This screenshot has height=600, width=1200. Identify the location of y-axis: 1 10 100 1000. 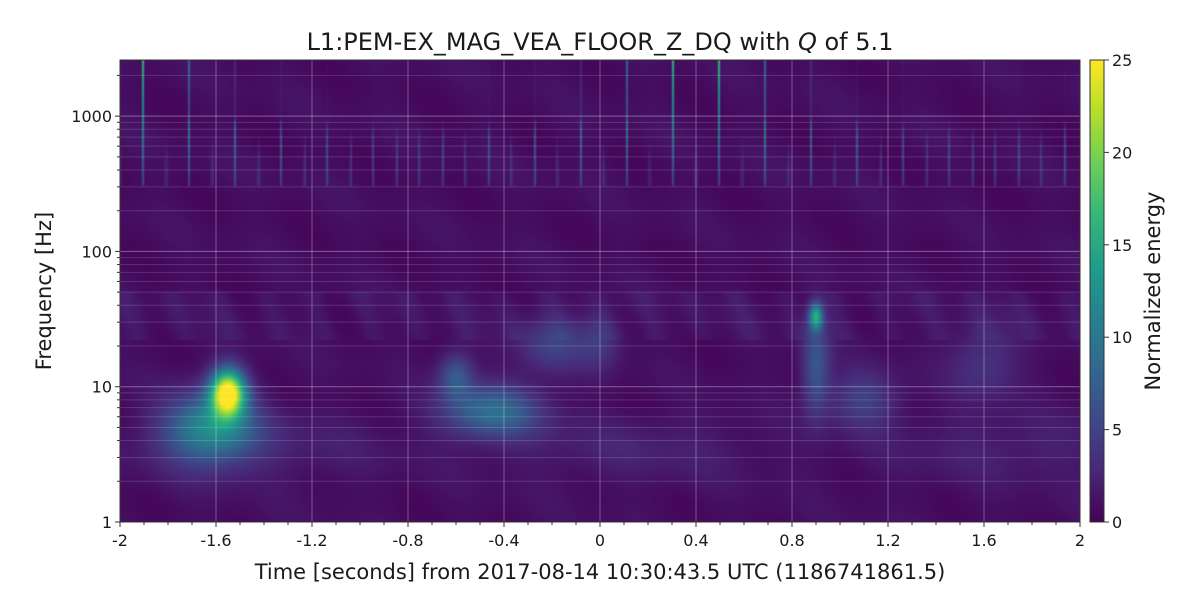
(95, 303).